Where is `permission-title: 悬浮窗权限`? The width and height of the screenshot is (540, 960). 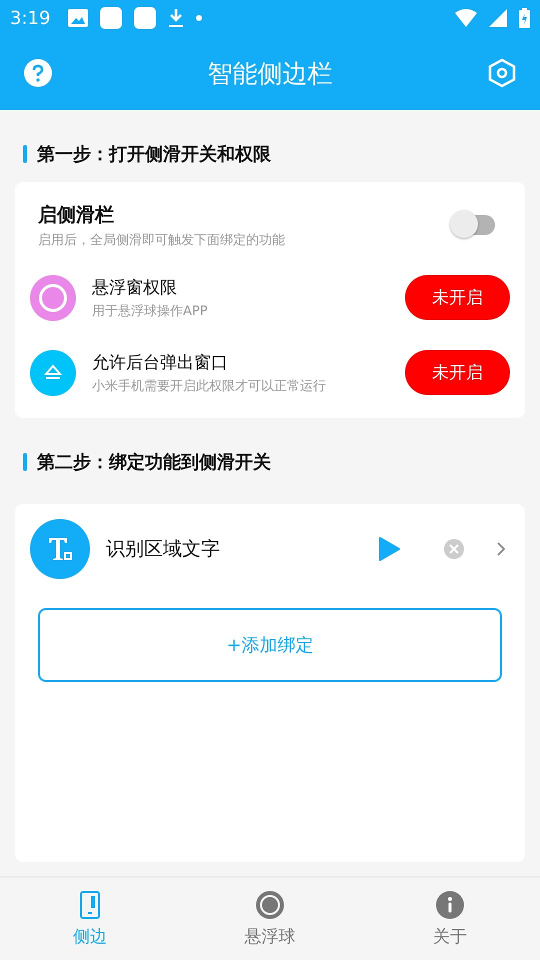 permission-title: 悬浮窗权限 is located at coordinates (135, 287).